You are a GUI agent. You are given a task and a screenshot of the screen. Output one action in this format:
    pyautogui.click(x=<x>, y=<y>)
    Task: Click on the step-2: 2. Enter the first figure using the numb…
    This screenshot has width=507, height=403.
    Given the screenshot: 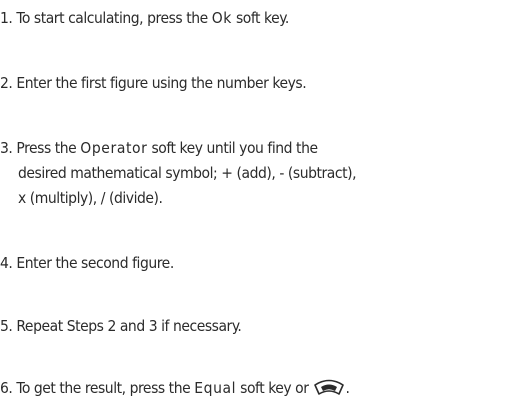 What is the action you would take?
    pyautogui.click(x=253, y=83)
    